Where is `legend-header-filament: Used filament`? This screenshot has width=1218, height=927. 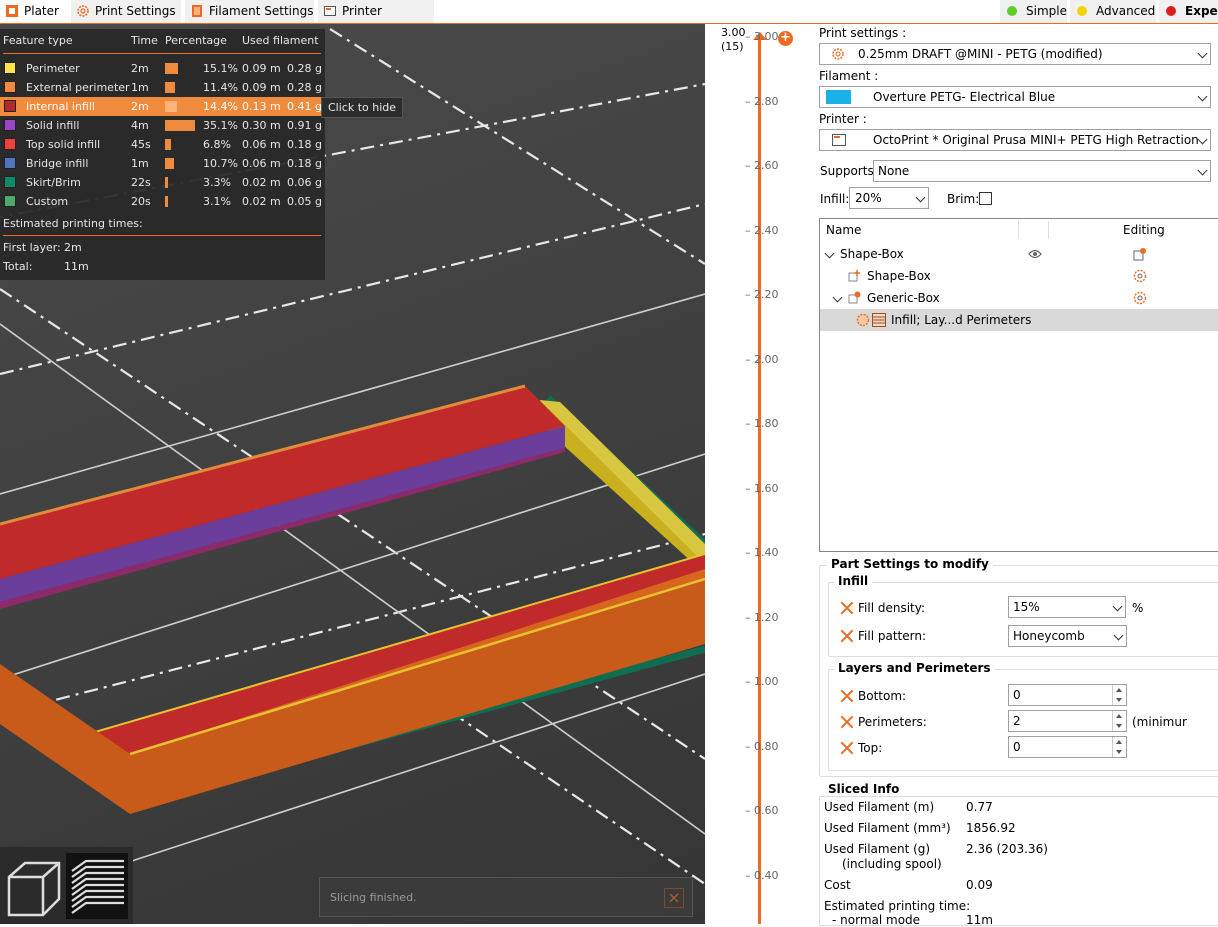
legend-header-filament: Used filament is located at coordinates (280, 40).